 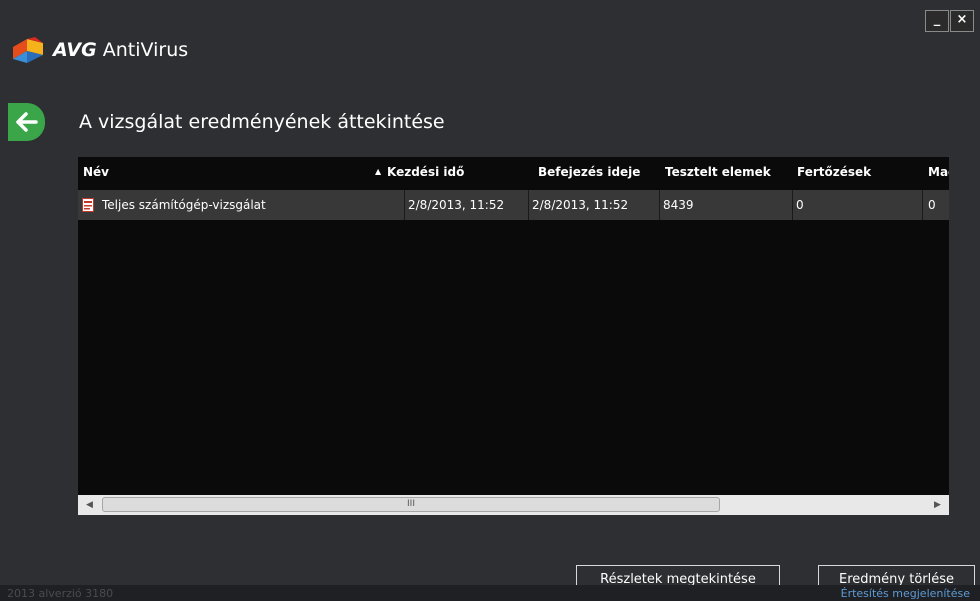 What do you see at coordinates (262, 122) in the screenshot?
I see `page-title: A vizsgálat eredményének áttekintése` at bounding box center [262, 122].